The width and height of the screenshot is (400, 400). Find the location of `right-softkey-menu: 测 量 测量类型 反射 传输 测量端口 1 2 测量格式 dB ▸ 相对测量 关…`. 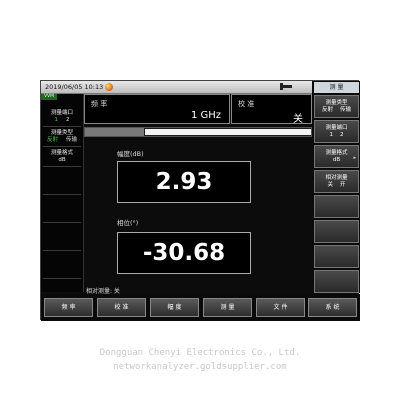

right-softkey-menu: 测 量 测量类型 反射 传输 测量端口 1 2 测量格式 dB ▸ 相对测量 关… is located at coordinates (336, 187).